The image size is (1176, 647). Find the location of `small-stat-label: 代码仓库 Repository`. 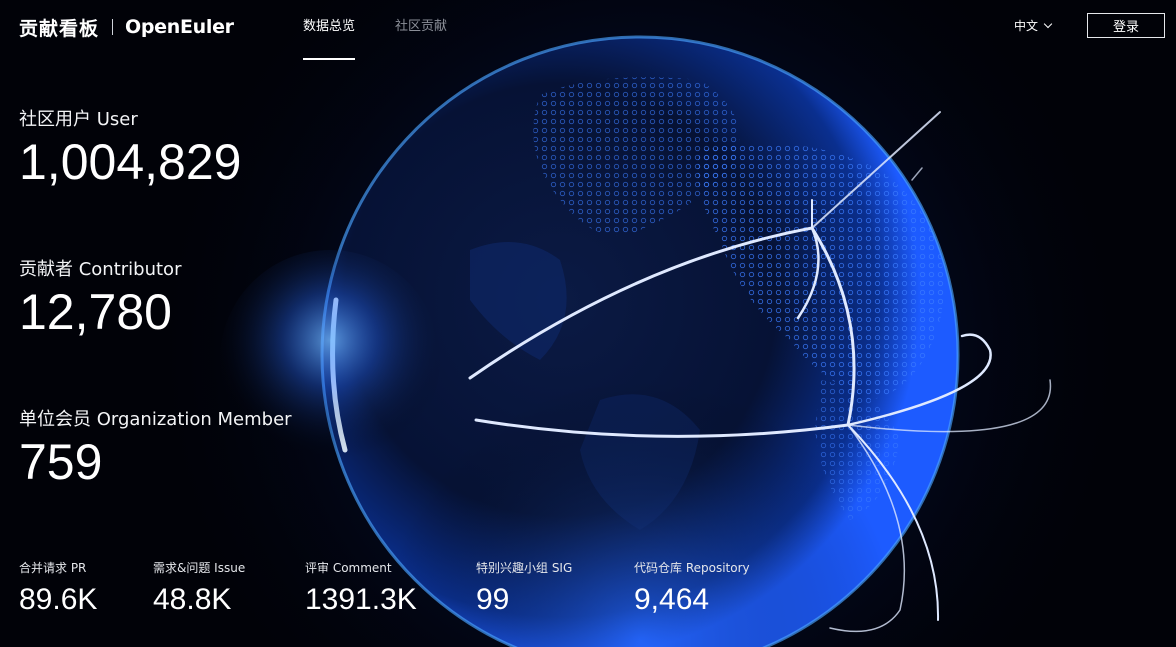

small-stat-label: 代码仓库 Repository is located at coordinates (692, 568).